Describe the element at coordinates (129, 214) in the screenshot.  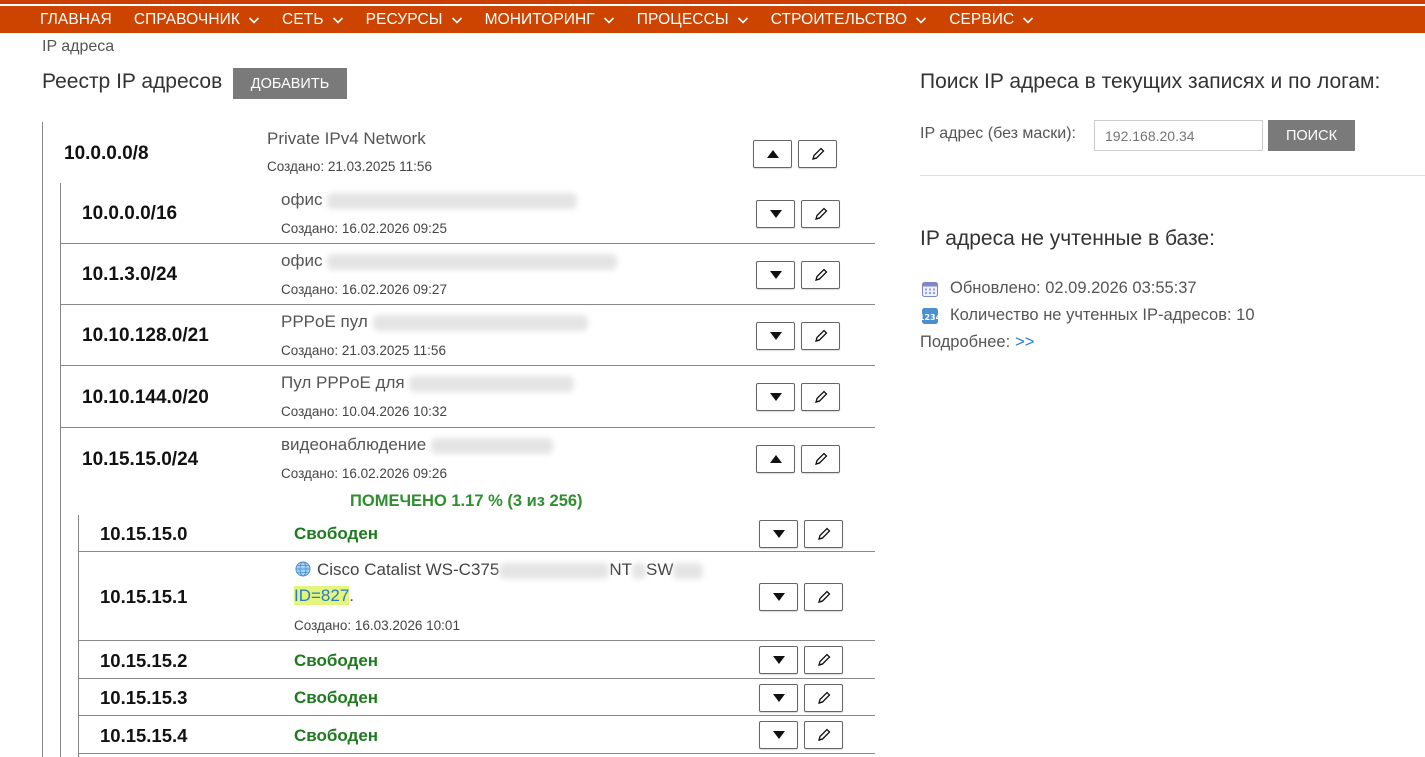
I see `network-address: 10.0.0.0/16` at that location.